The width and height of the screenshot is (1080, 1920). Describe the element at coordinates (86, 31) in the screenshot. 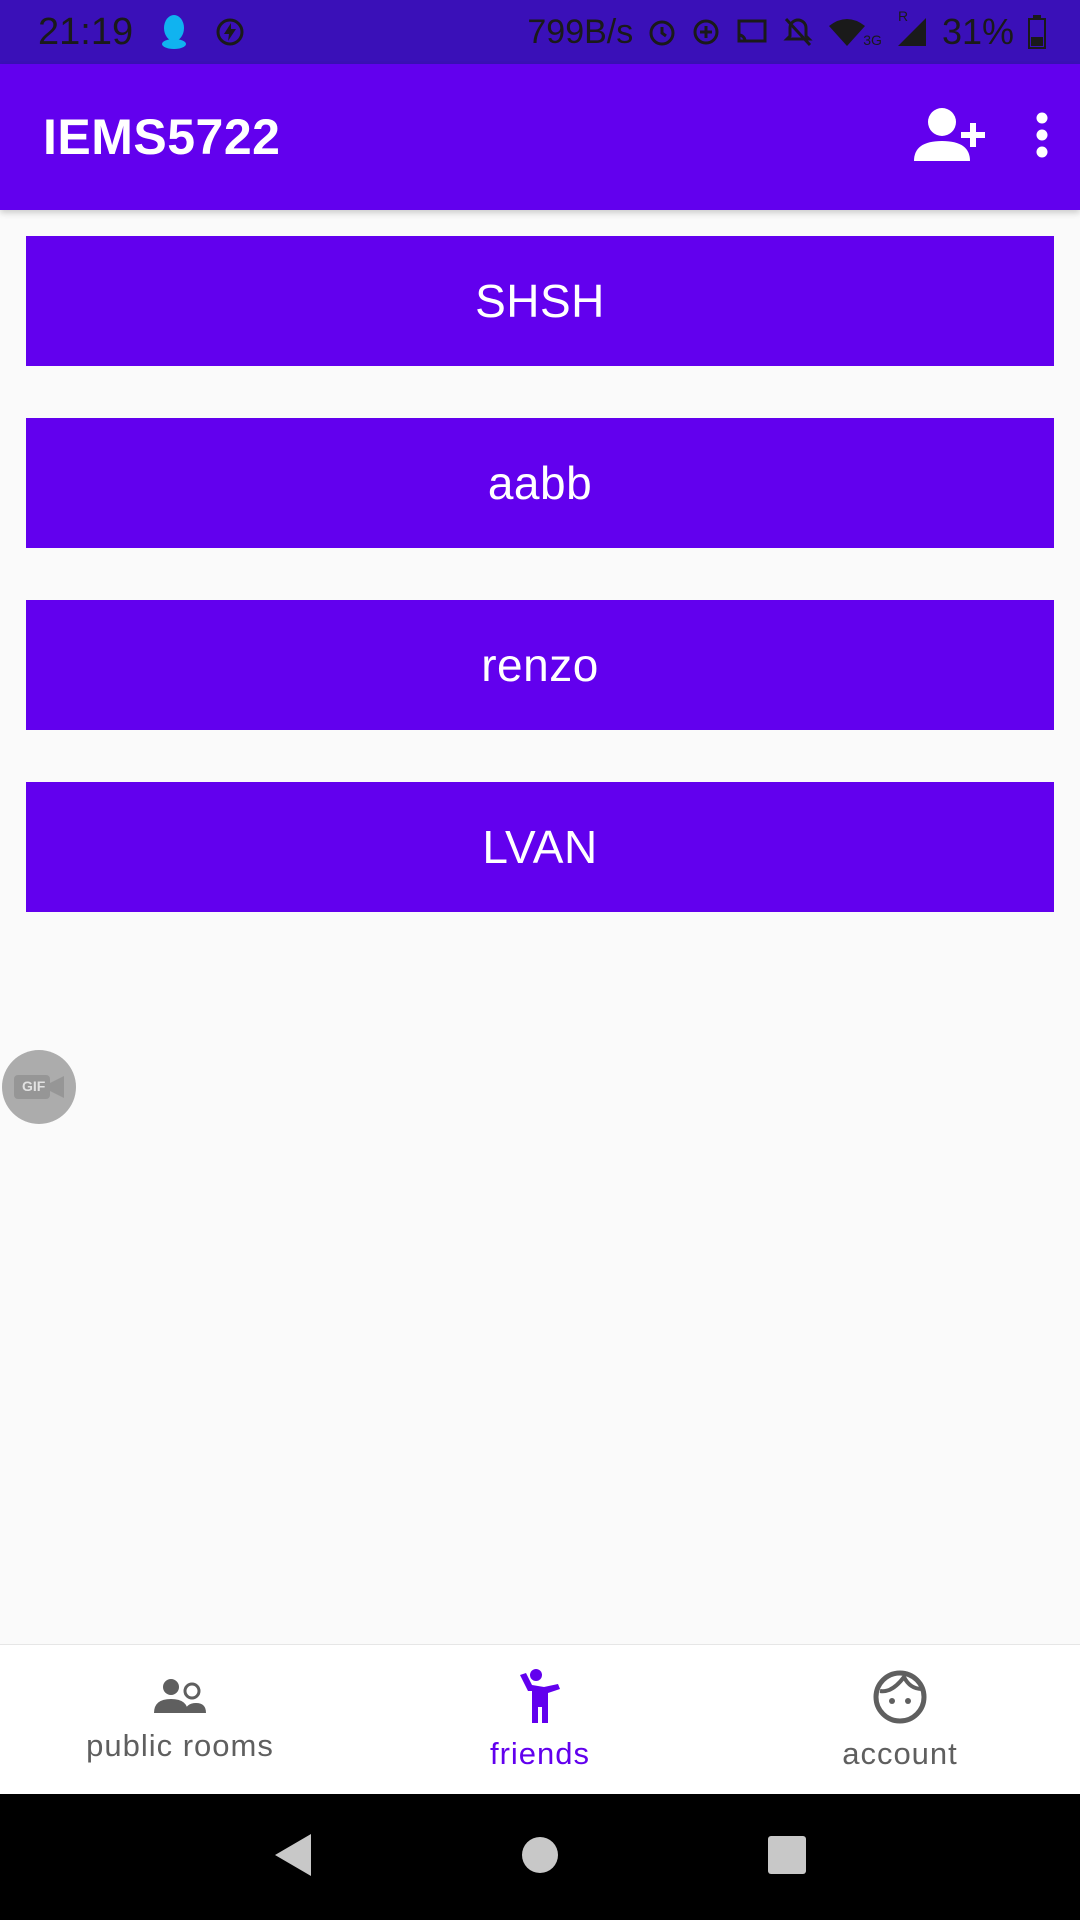

I see `status-time: 21:19` at that location.